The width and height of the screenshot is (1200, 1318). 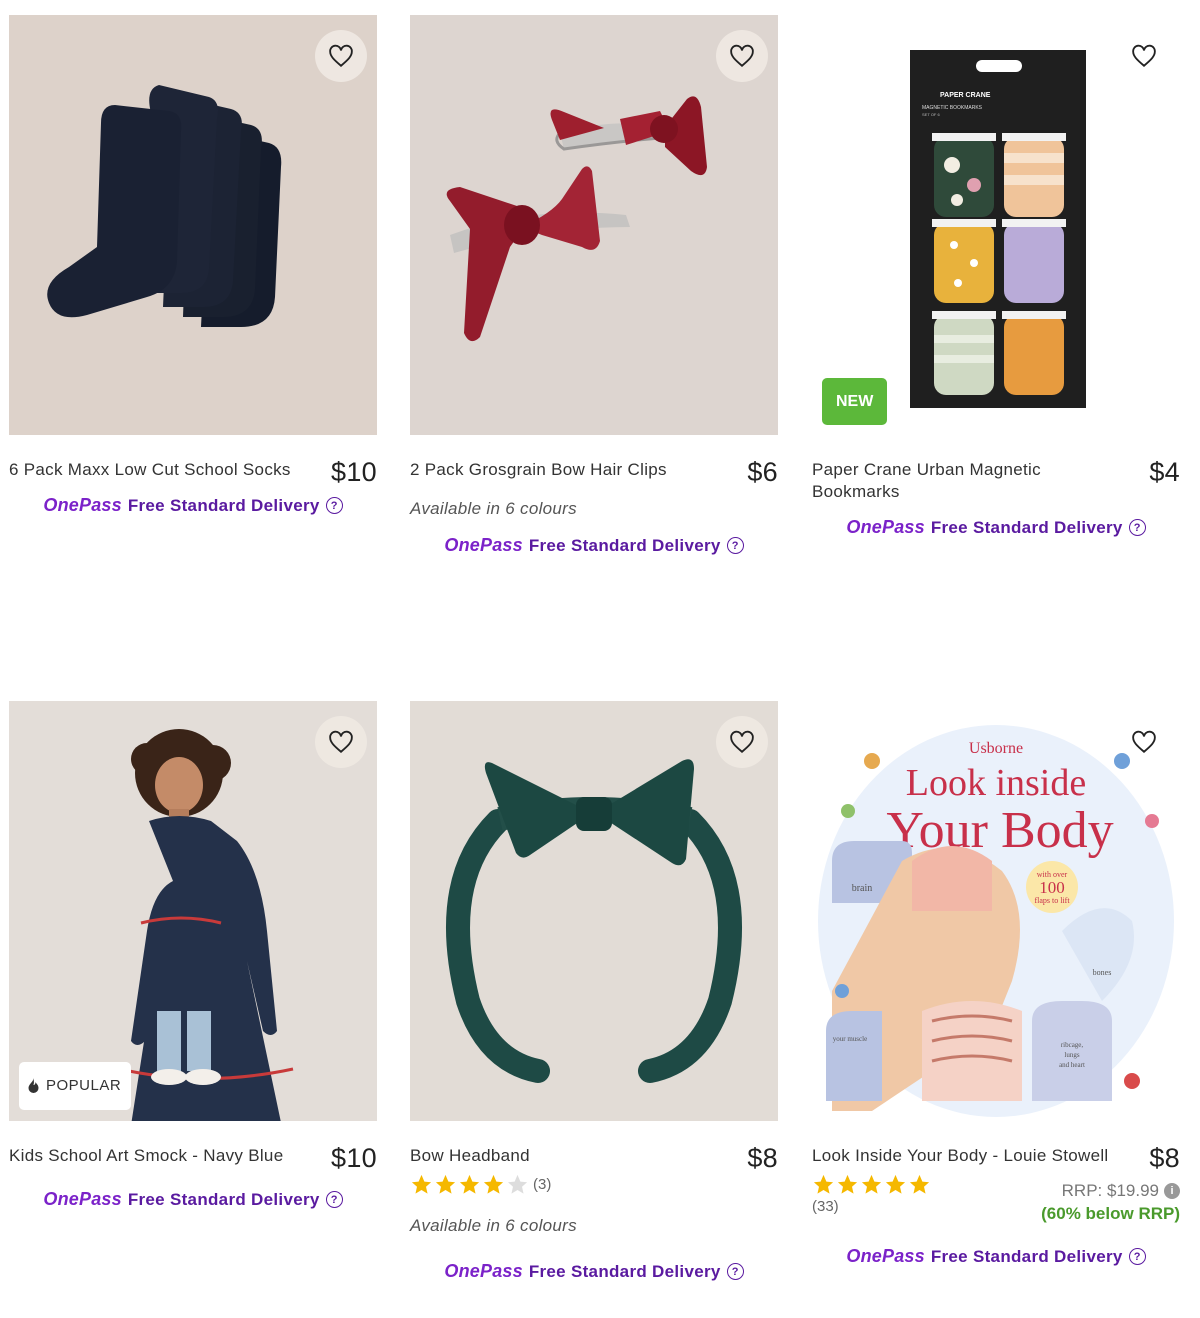 I want to click on rrp-line: RRP: $19.99 i, so click(x=1110, y=1191).